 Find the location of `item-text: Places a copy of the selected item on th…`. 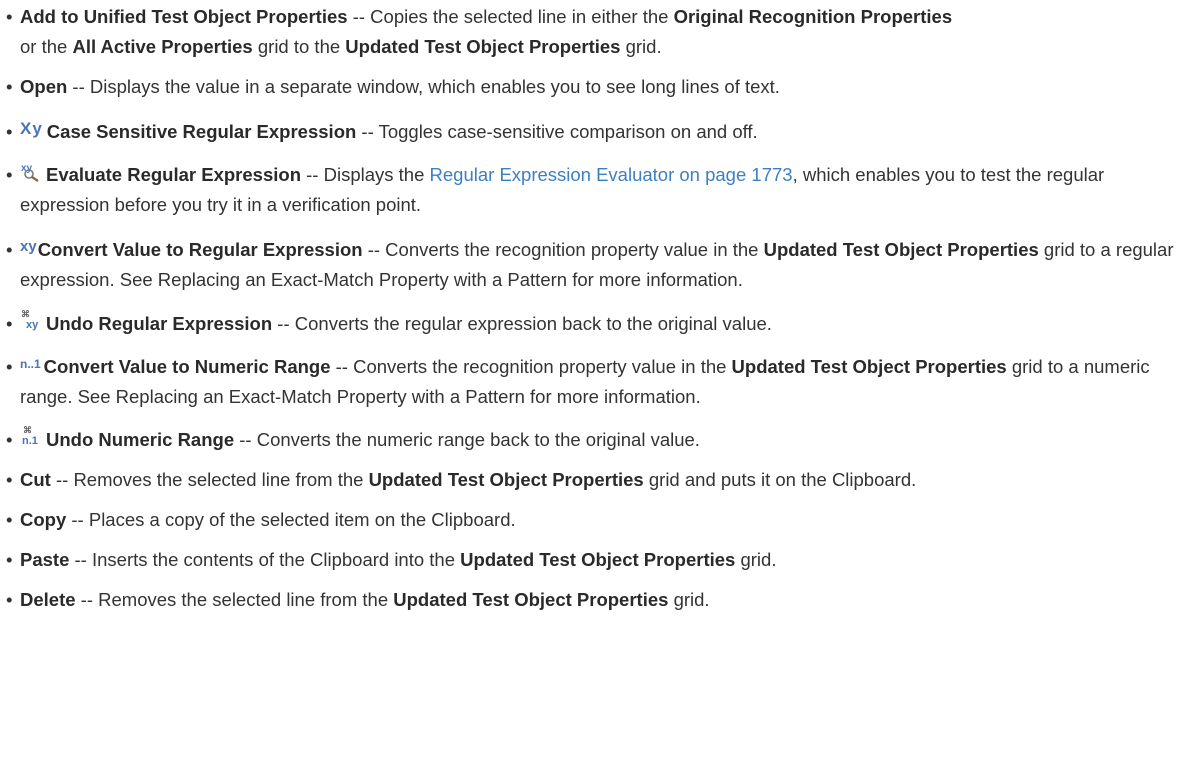

item-text: Places a copy of the selected item on th… is located at coordinates (302, 519).